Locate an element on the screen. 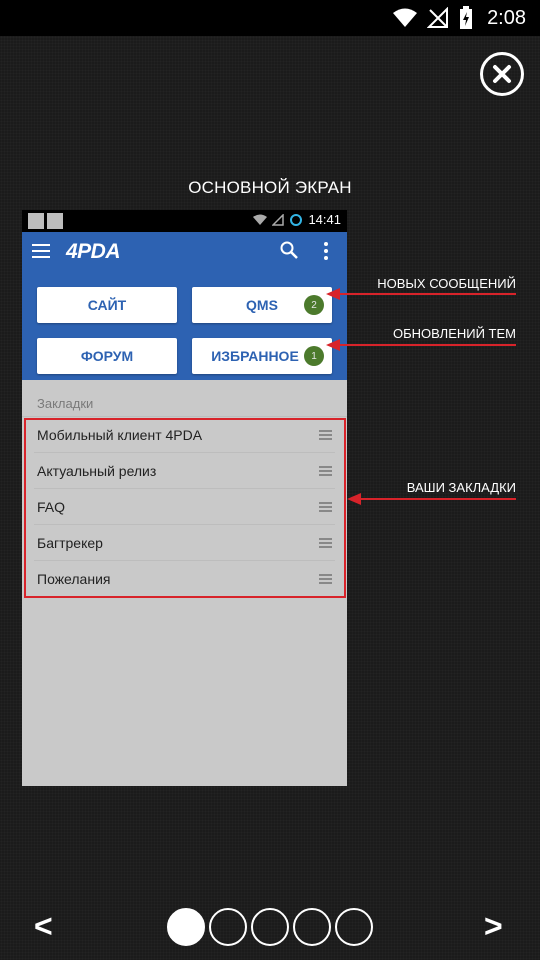 This screenshot has width=540, height=960. more-icon is located at coordinates (326, 252).